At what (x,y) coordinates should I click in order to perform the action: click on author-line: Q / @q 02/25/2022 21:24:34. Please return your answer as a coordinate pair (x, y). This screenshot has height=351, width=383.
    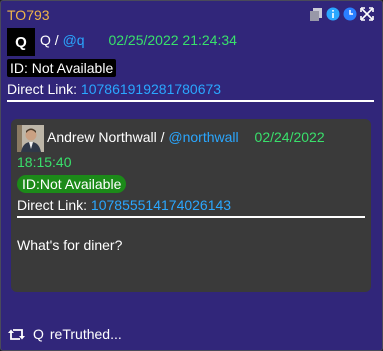
    Looking at the image, I should click on (138, 40).